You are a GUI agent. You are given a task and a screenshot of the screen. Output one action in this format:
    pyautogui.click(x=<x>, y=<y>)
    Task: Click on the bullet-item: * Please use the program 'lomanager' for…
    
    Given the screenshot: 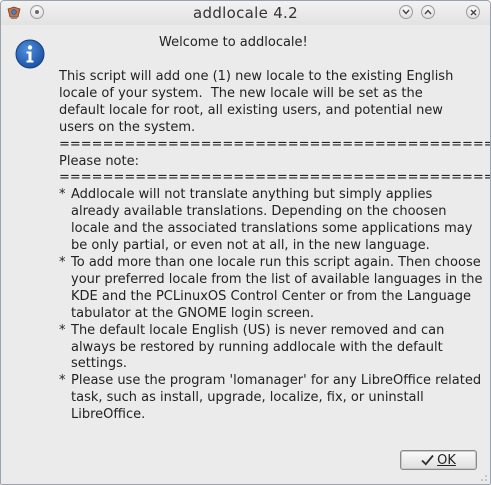 What is the action you would take?
    pyautogui.click(x=274, y=398)
    